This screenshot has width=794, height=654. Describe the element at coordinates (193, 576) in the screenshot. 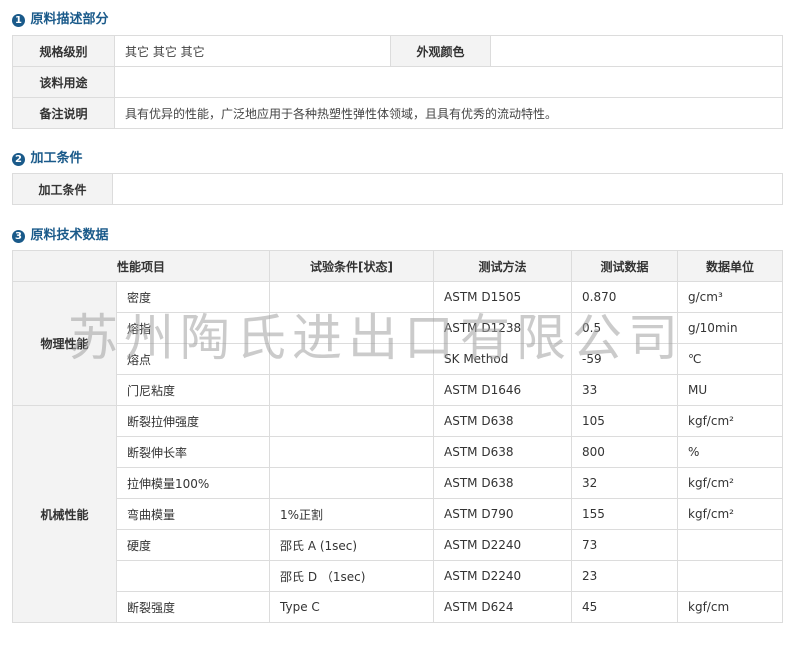

I see `item-cell` at that location.